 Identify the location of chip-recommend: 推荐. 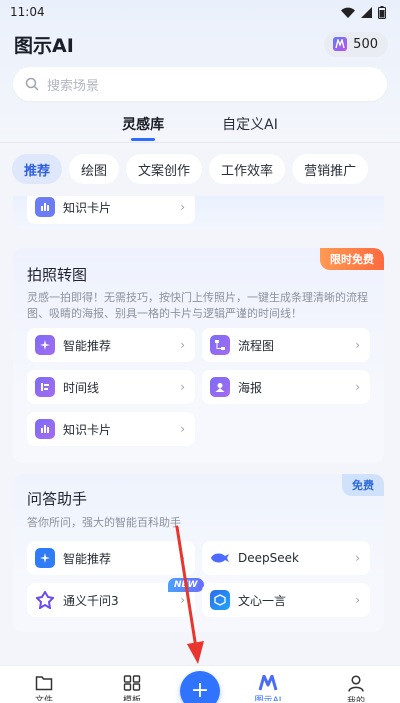
(37, 169).